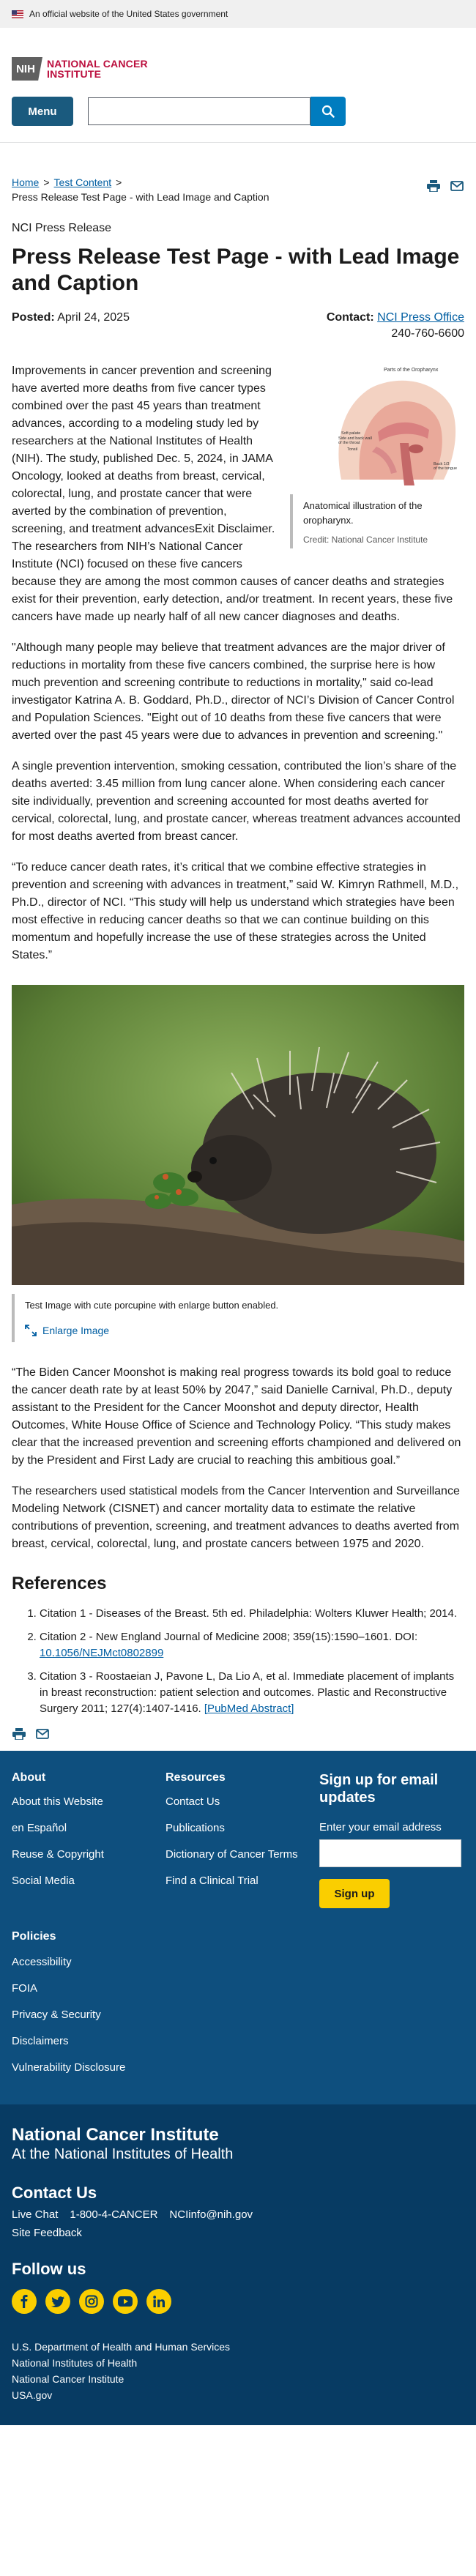 The width and height of the screenshot is (476, 2576). Describe the element at coordinates (380, 1827) in the screenshot. I see `signup-label: Enter your email address` at that location.